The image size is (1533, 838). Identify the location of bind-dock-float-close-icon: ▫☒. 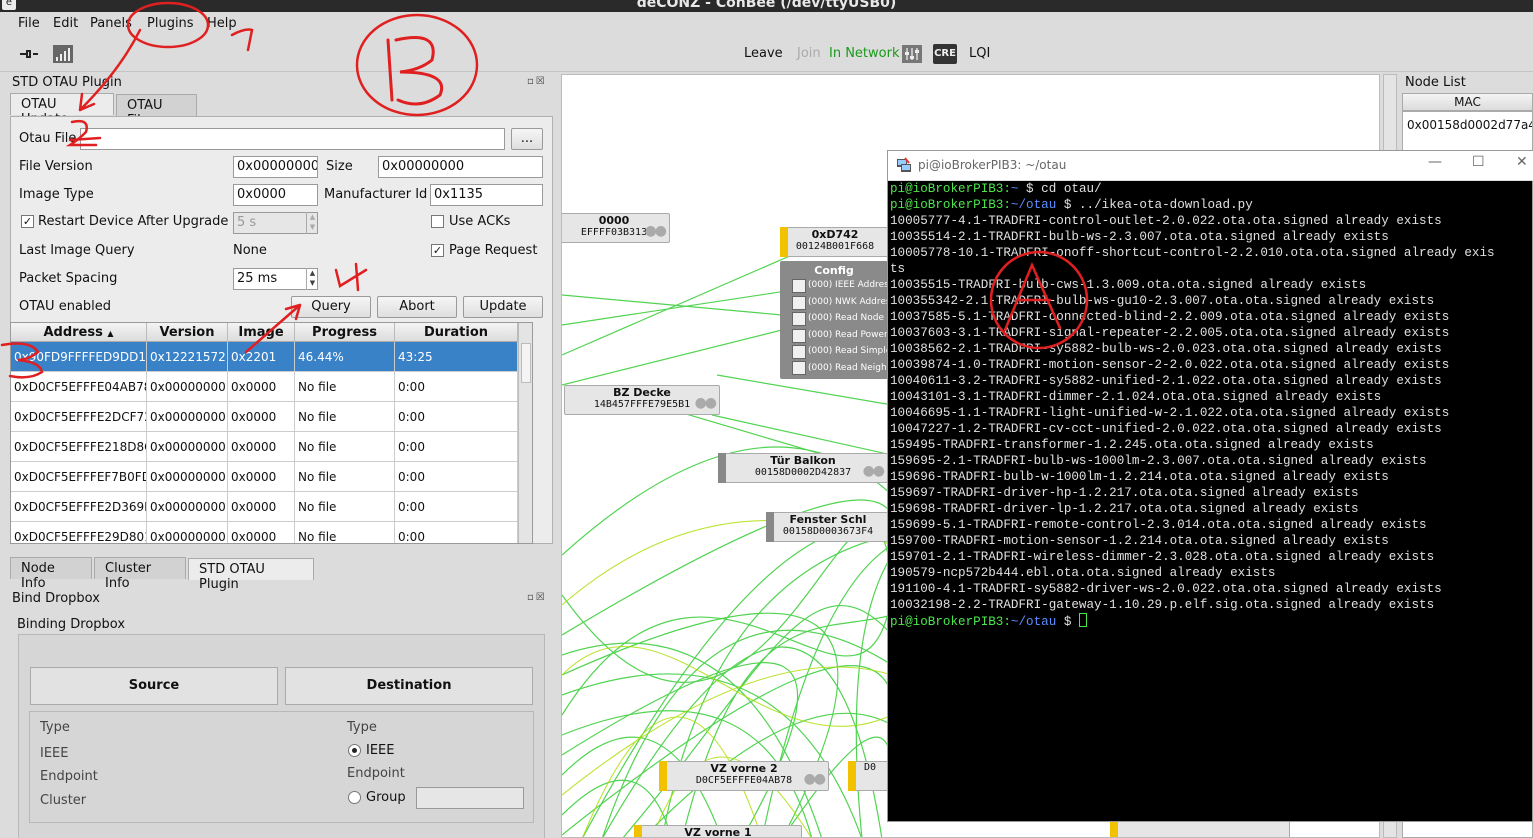
(537, 597).